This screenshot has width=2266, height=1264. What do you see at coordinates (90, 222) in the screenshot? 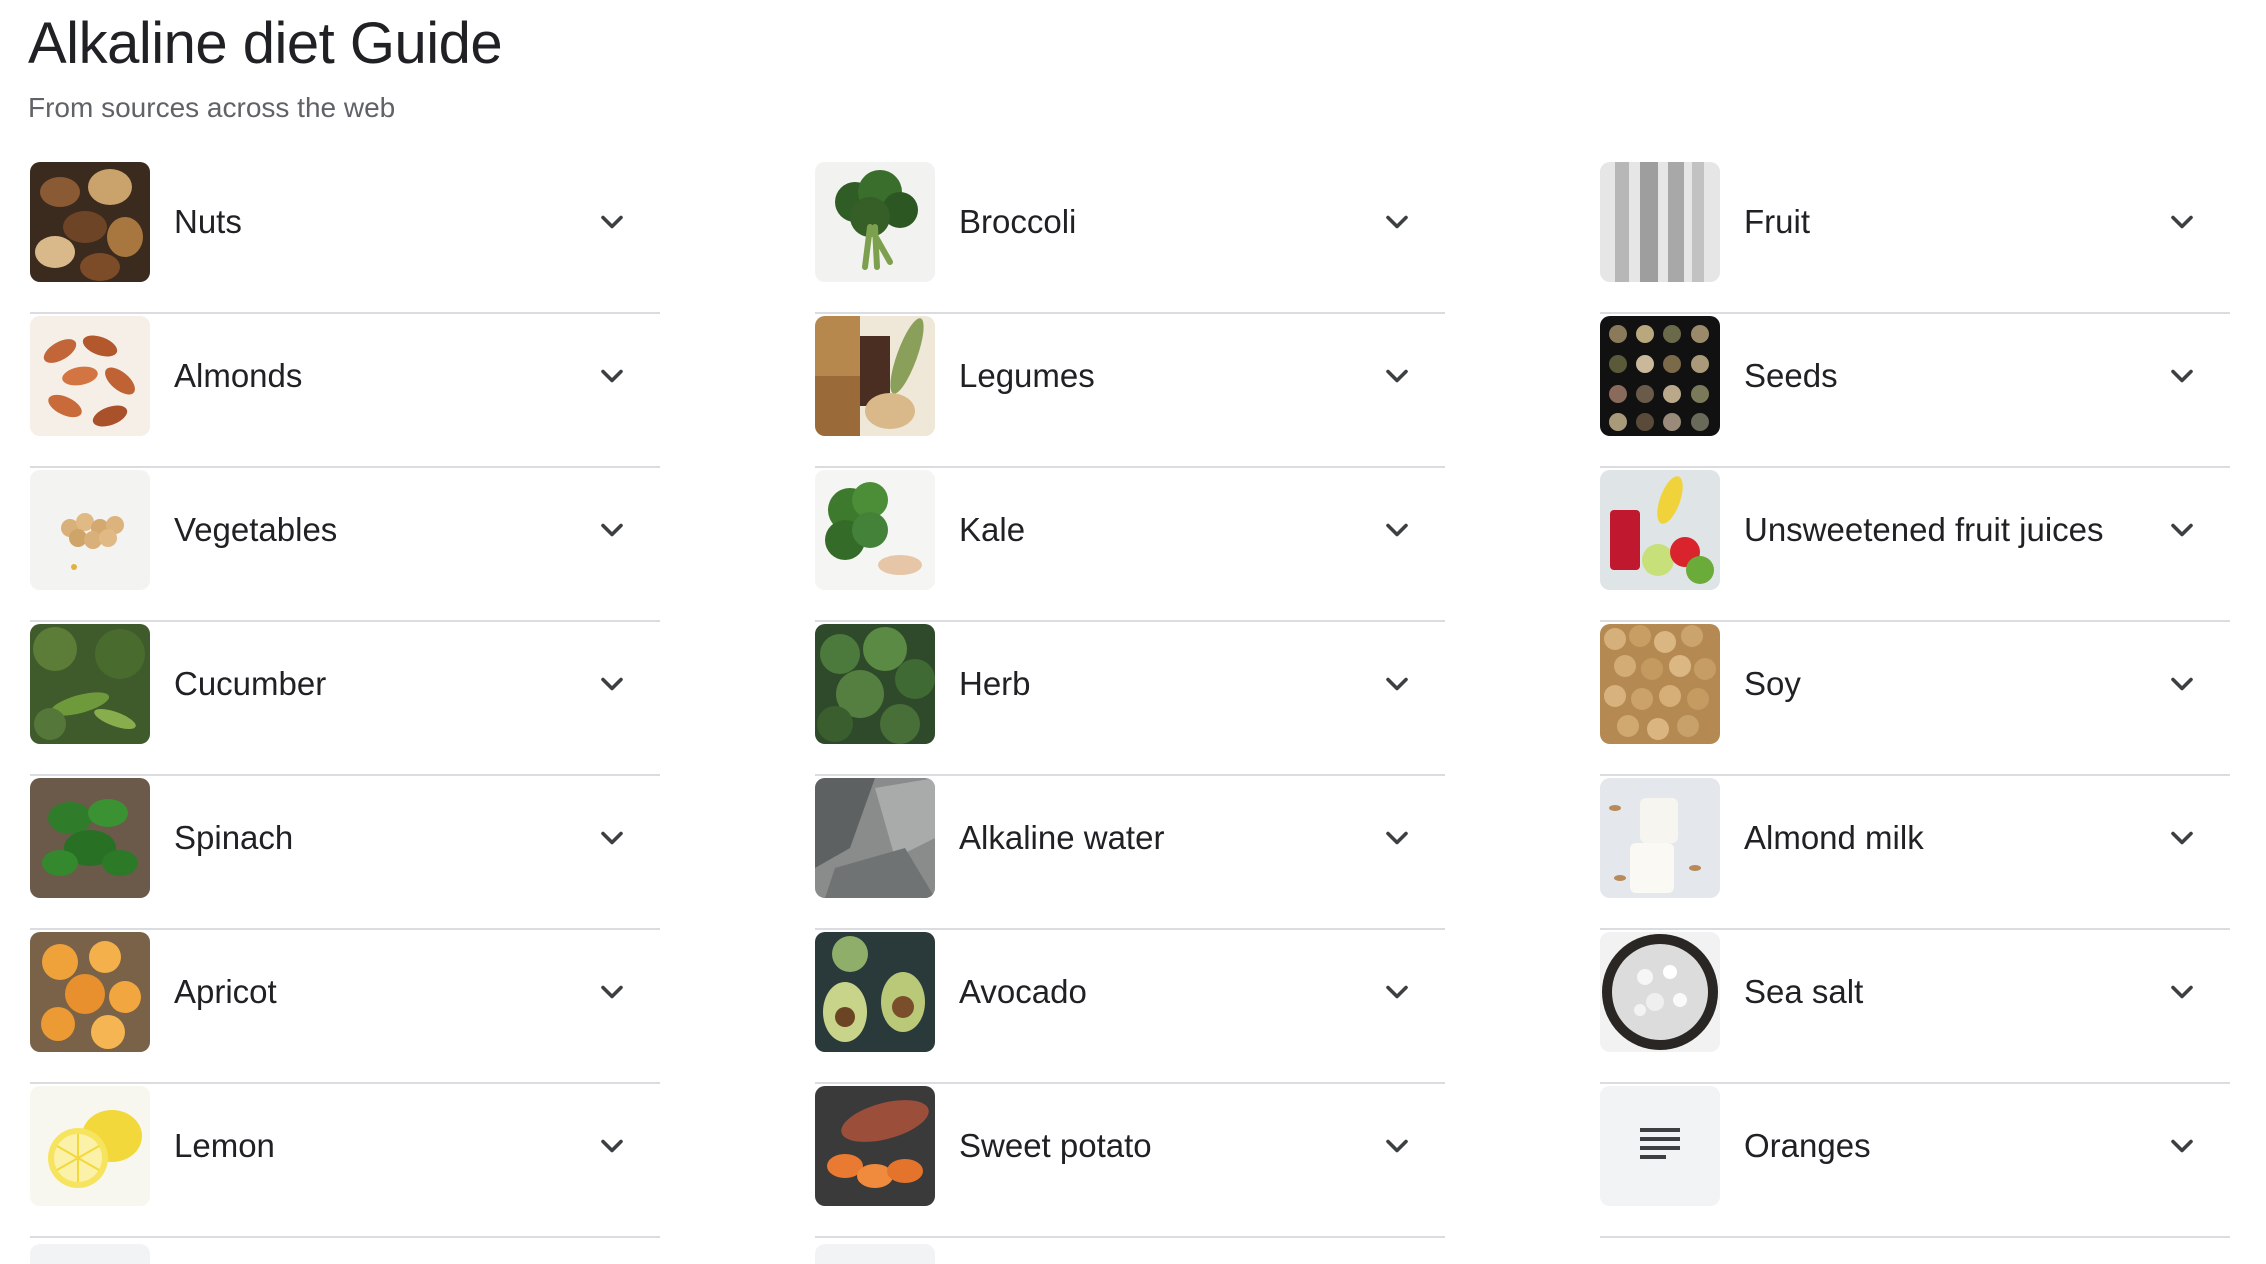
I see `nuts-thumbnail` at bounding box center [90, 222].